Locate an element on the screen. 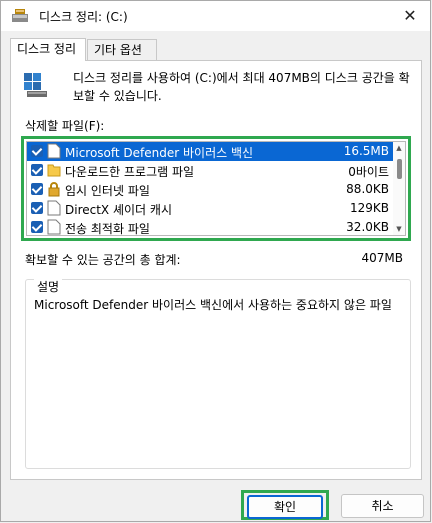 The height and width of the screenshot is (523, 432). file-size: 16.5MB is located at coordinates (366, 151).